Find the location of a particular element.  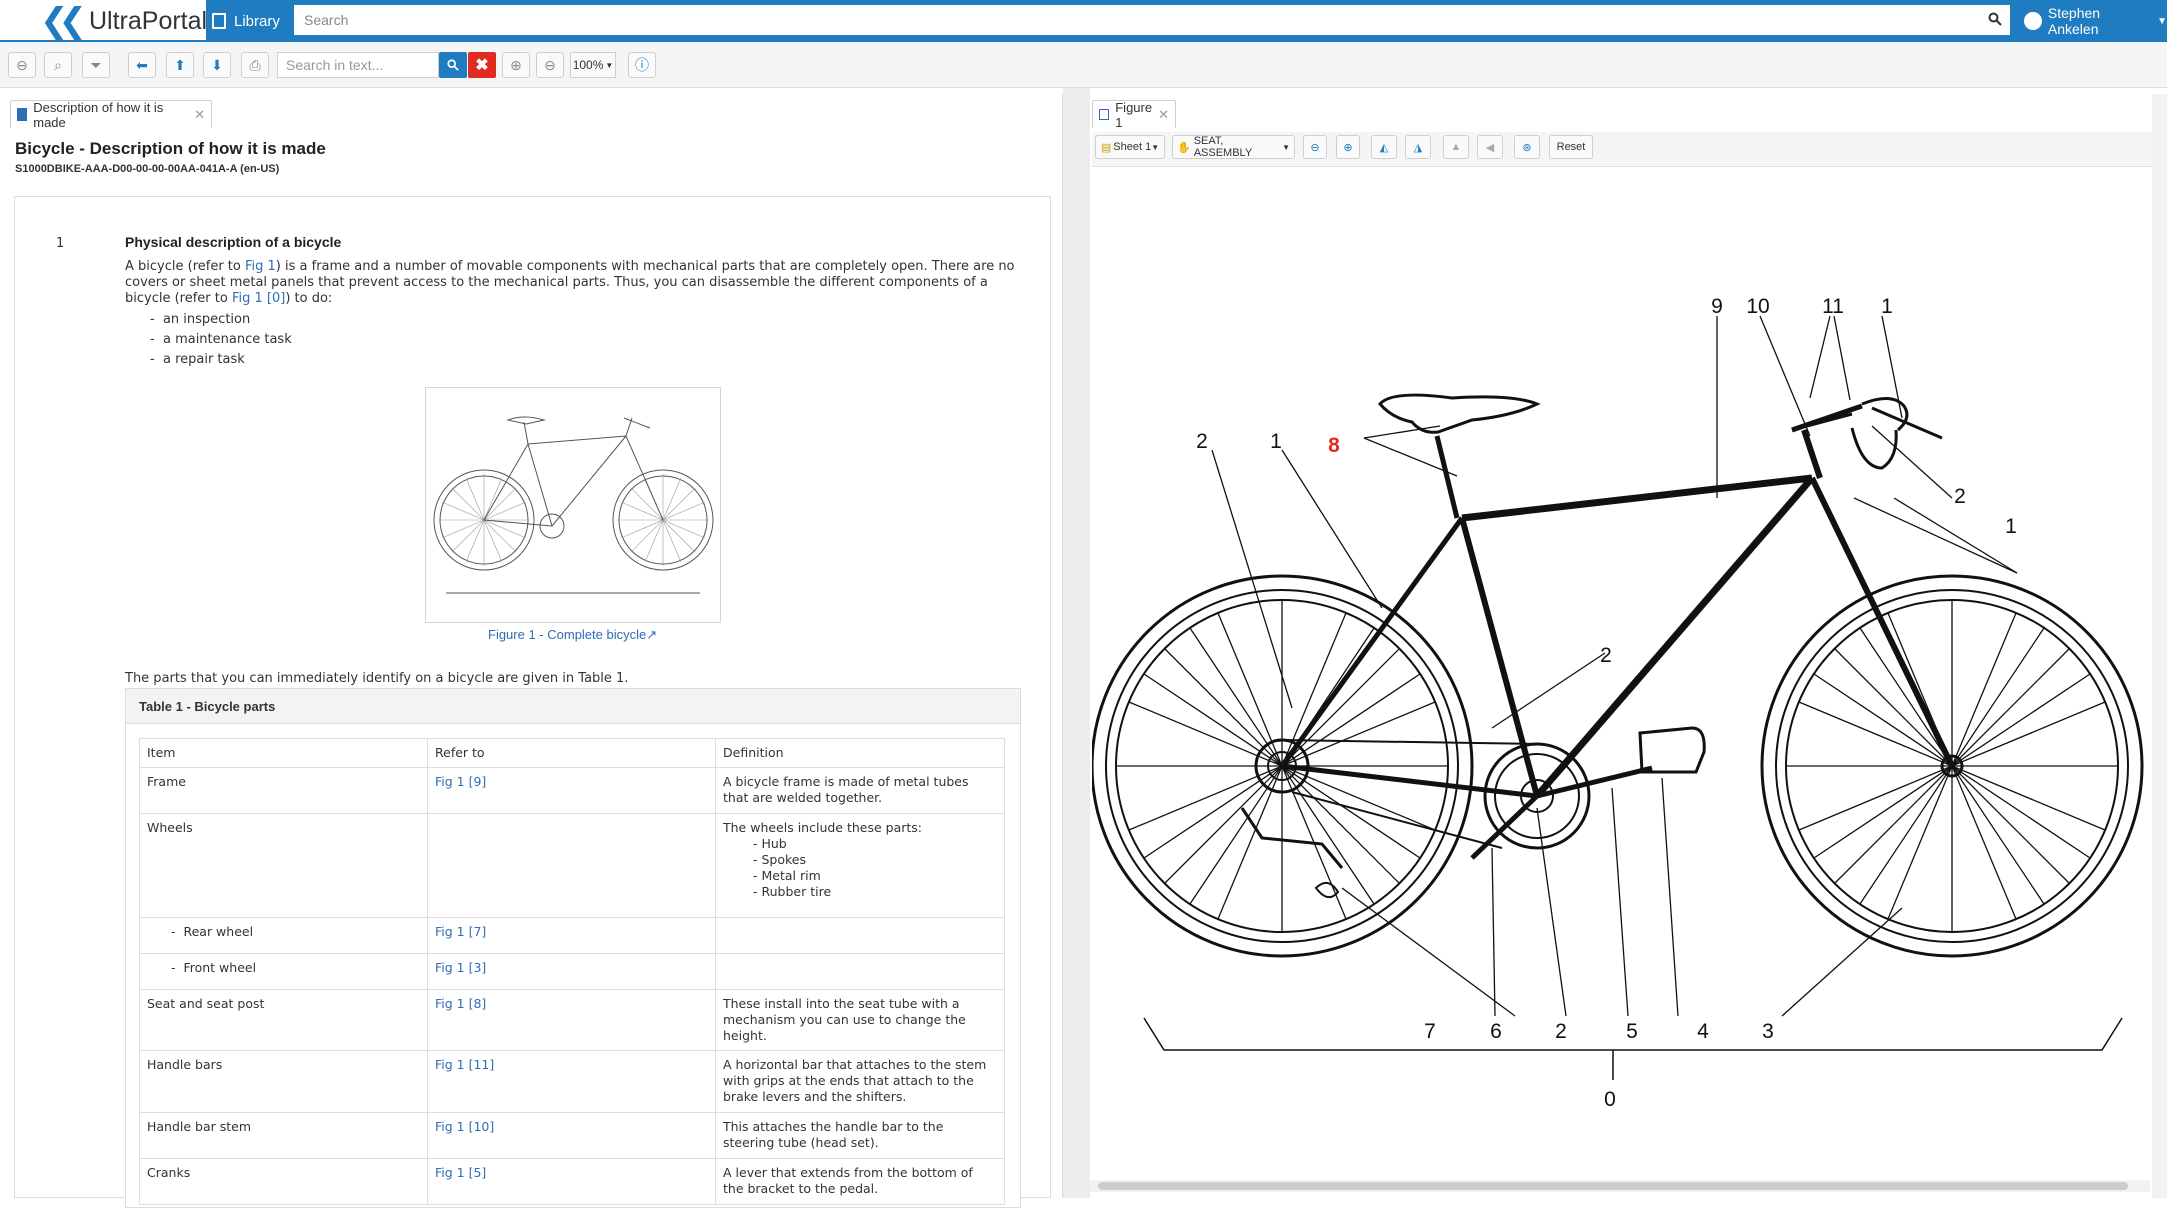

reset-button: Reset is located at coordinates (1571, 147).